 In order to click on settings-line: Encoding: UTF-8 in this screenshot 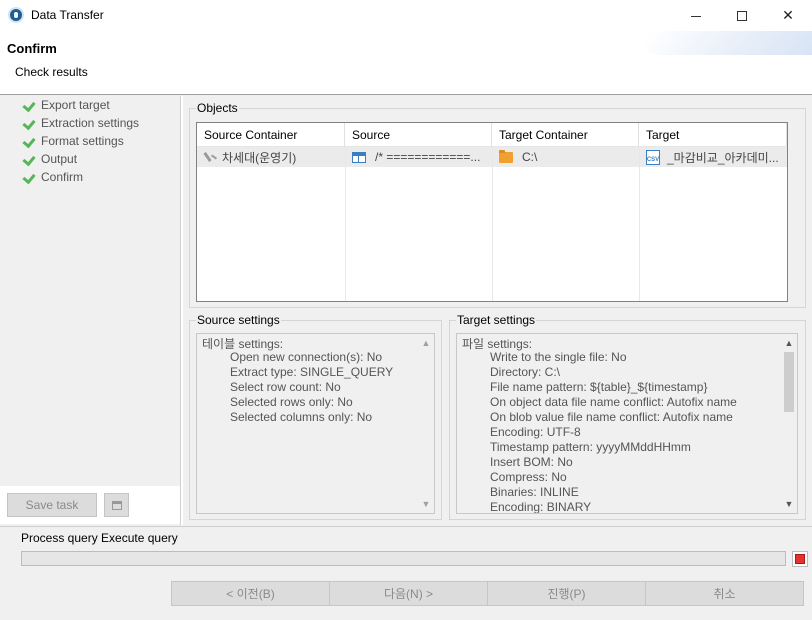, I will do `click(535, 432)`.